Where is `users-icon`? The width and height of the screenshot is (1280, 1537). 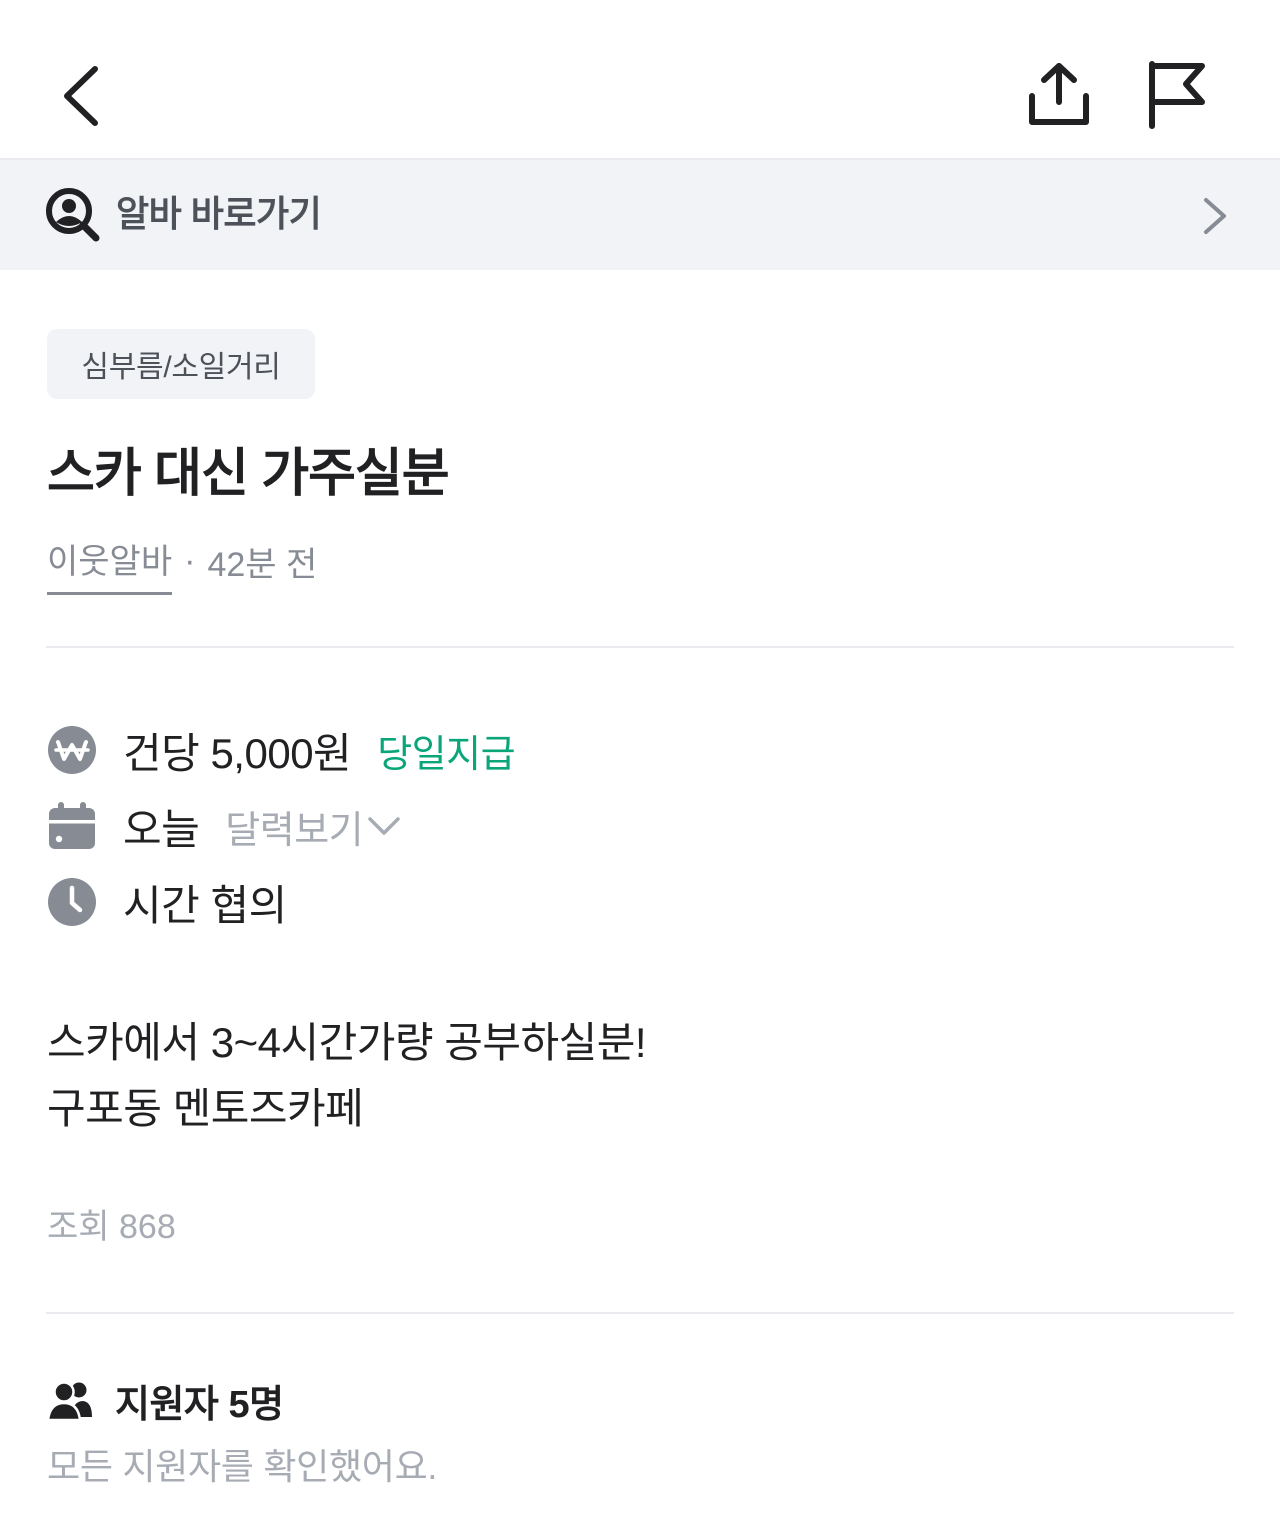
users-icon is located at coordinates (69, 1401).